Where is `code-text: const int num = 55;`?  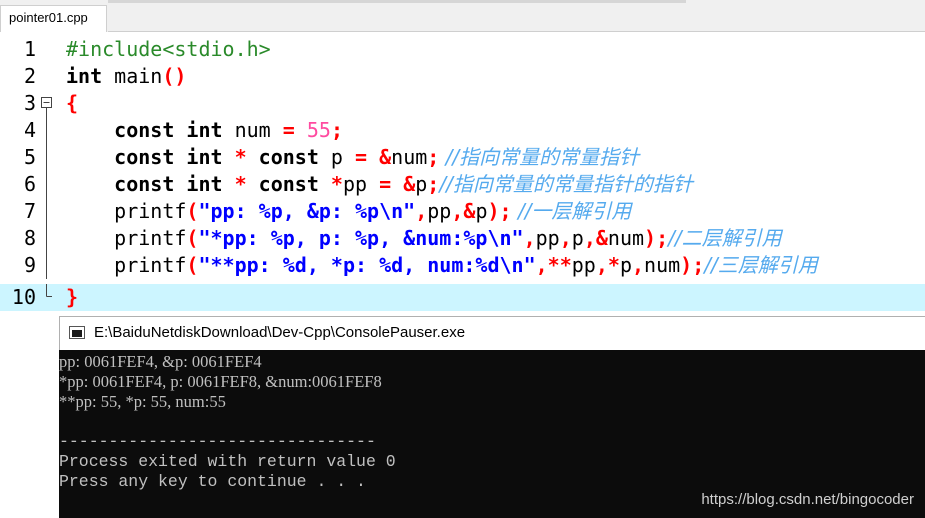
code-text: const int num = 55; is located at coordinates (204, 130).